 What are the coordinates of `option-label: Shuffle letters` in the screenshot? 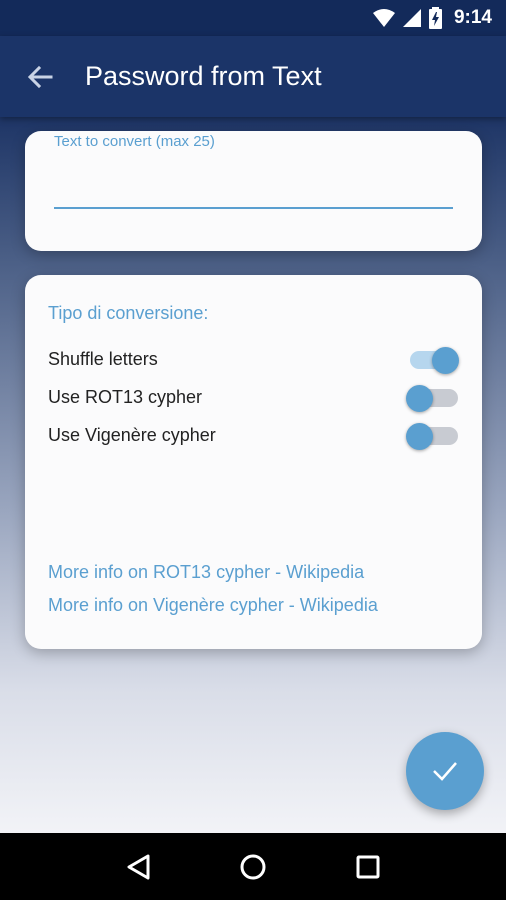 It's located at (103, 358).